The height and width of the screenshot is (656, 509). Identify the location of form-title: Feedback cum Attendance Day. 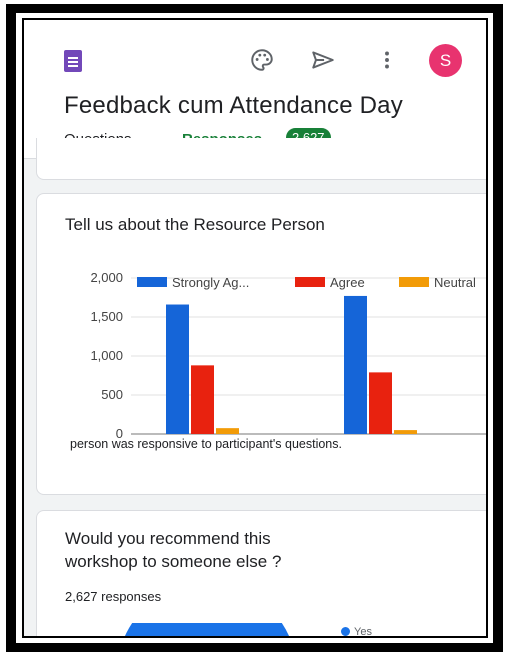
(233, 105).